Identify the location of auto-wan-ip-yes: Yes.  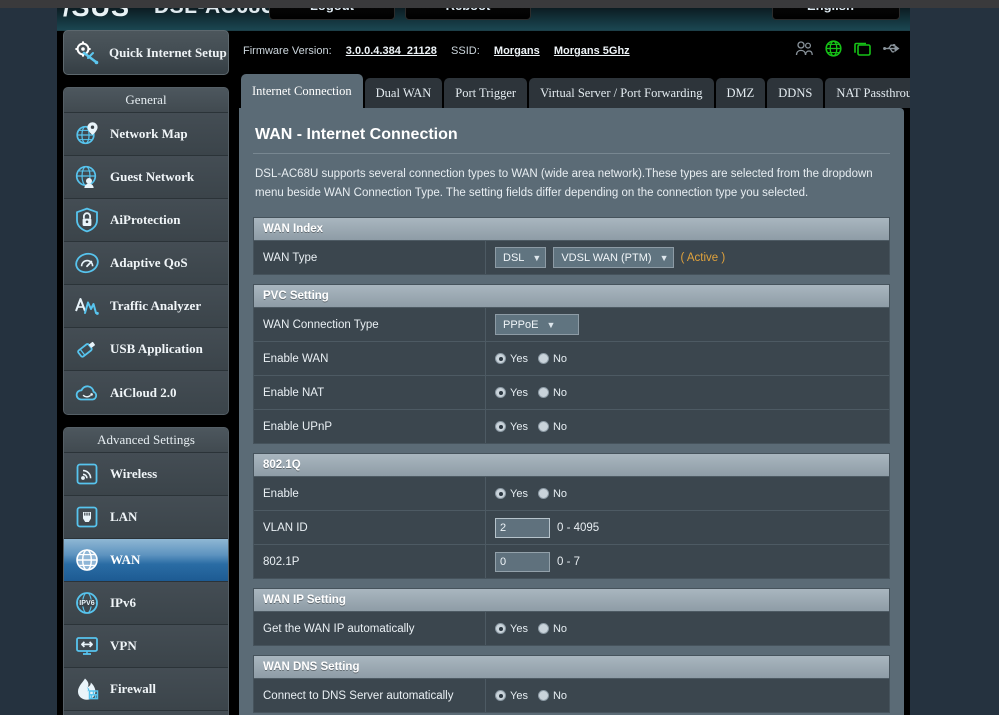
(511, 629).